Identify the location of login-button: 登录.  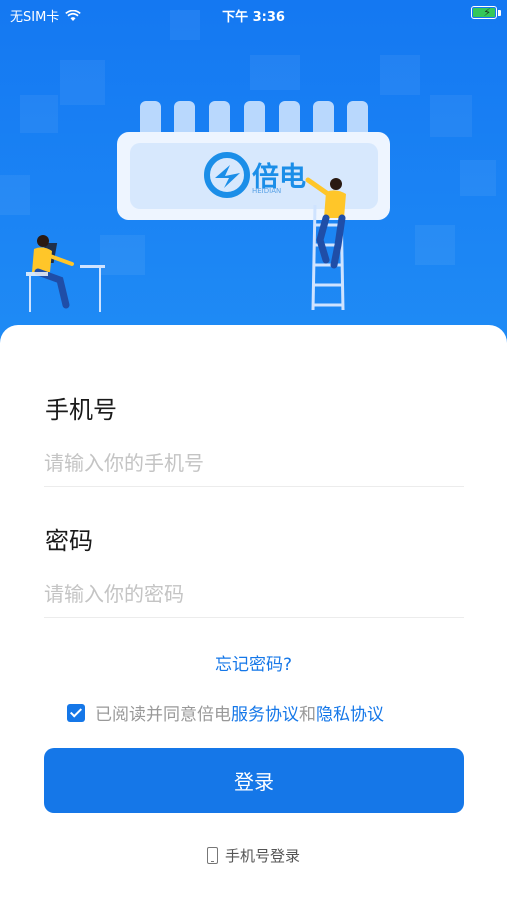
(254, 780).